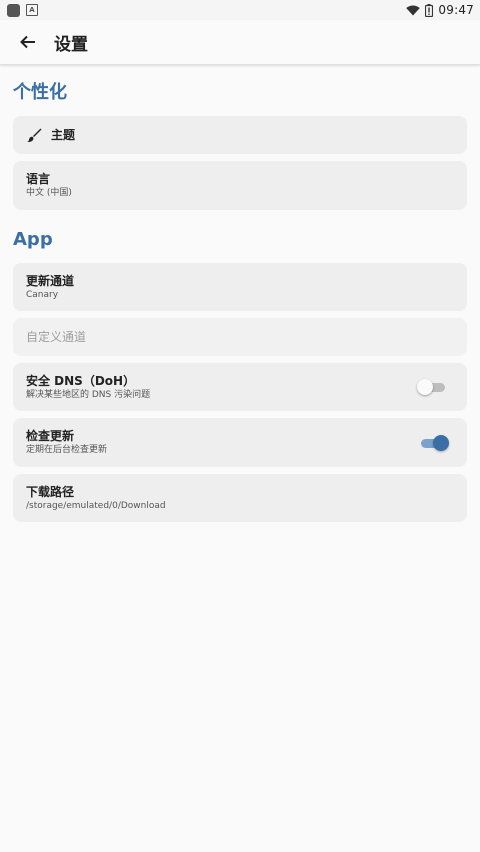 The width and height of the screenshot is (480, 852). What do you see at coordinates (240, 185) in the screenshot?
I see `language-setting: 语言 中文 (中国)` at bounding box center [240, 185].